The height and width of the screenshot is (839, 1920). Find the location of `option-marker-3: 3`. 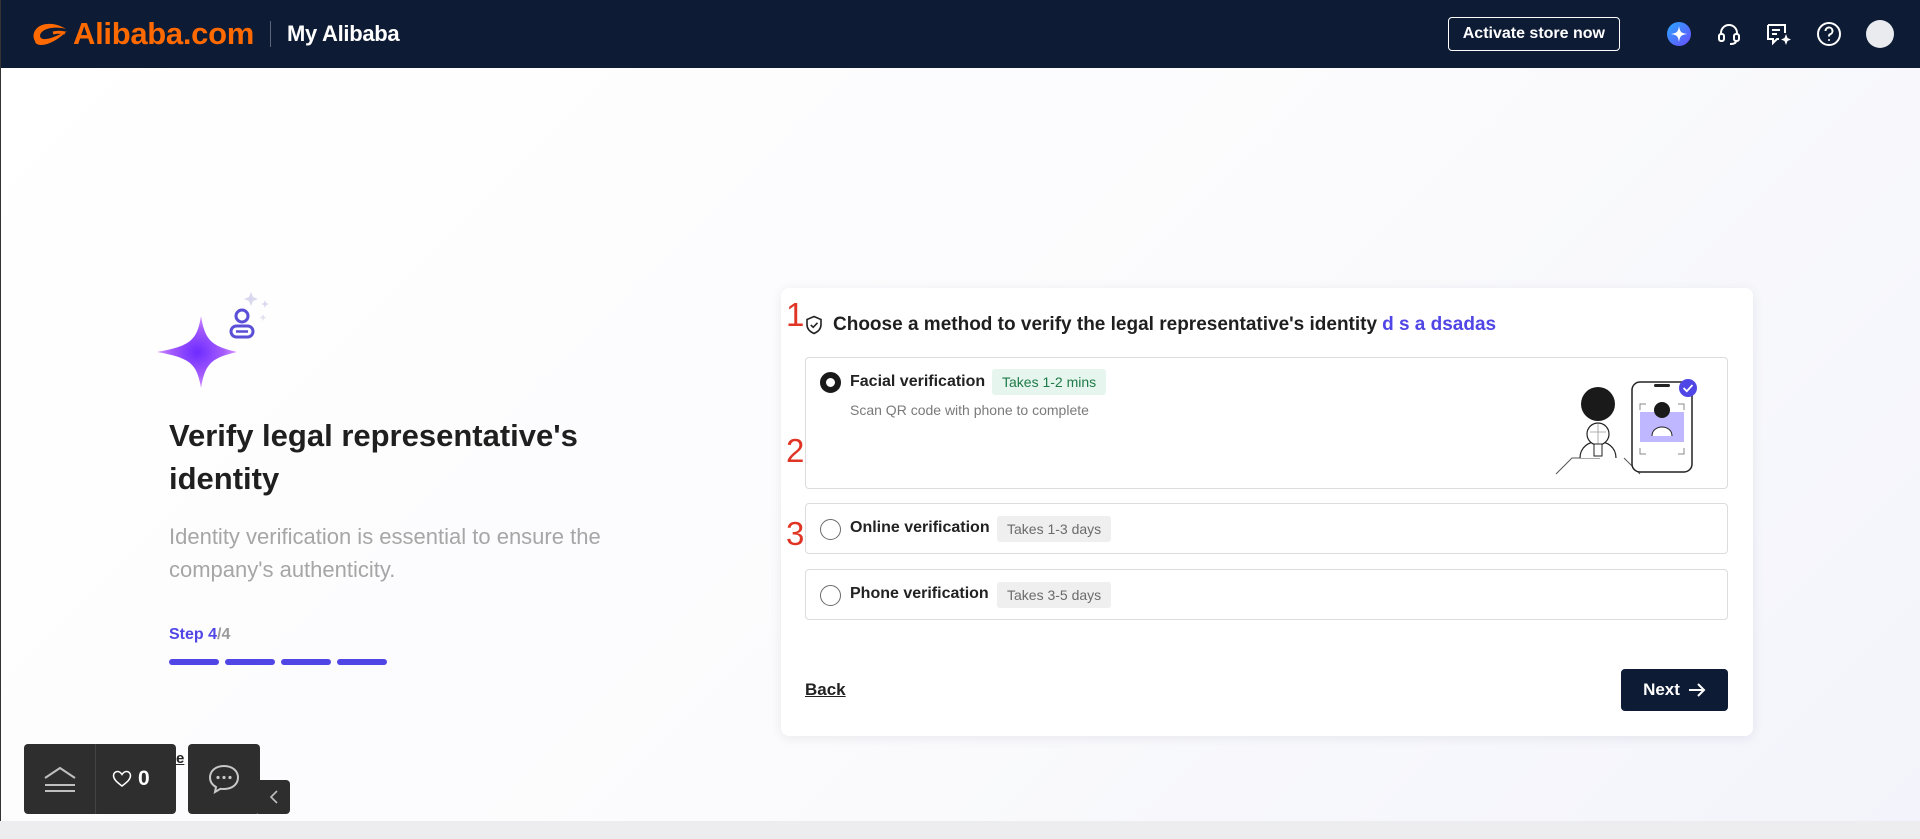

option-marker-3: 3 is located at coordinates (795, 533).